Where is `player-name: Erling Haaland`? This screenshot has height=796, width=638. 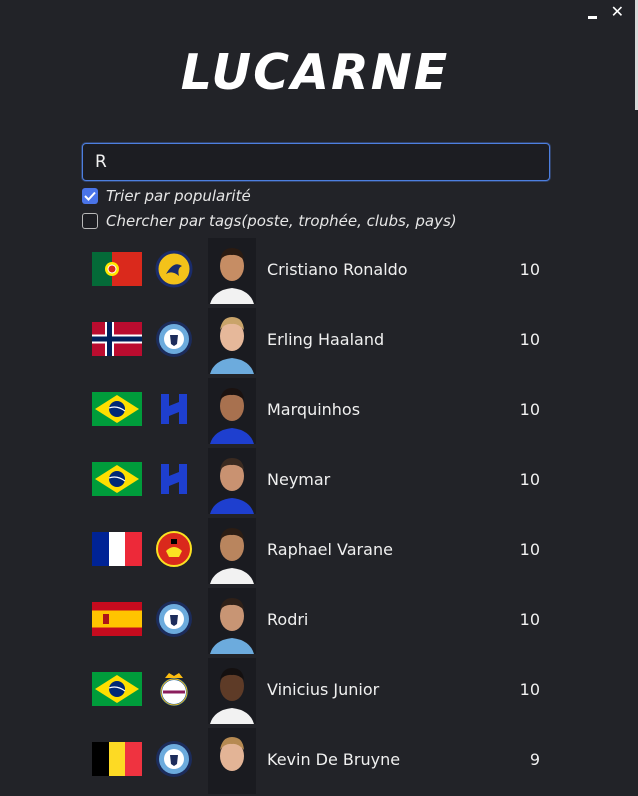 player-name: Erling Haaland is located at coordinates (326, 339).